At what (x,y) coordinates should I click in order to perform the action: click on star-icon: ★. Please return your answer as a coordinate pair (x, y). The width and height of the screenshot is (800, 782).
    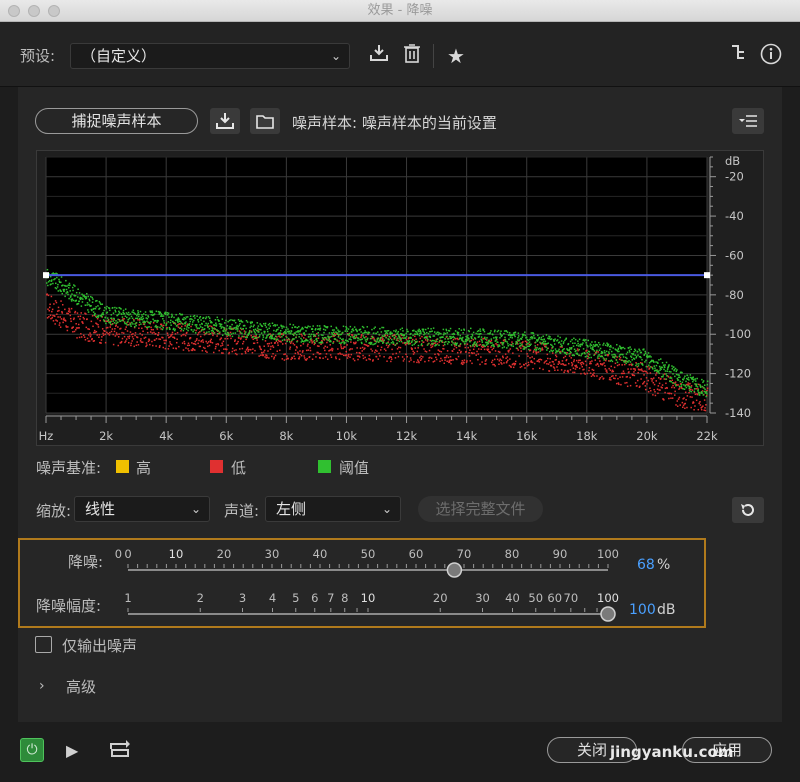
    Looking at the image, I should click on (456, 56).